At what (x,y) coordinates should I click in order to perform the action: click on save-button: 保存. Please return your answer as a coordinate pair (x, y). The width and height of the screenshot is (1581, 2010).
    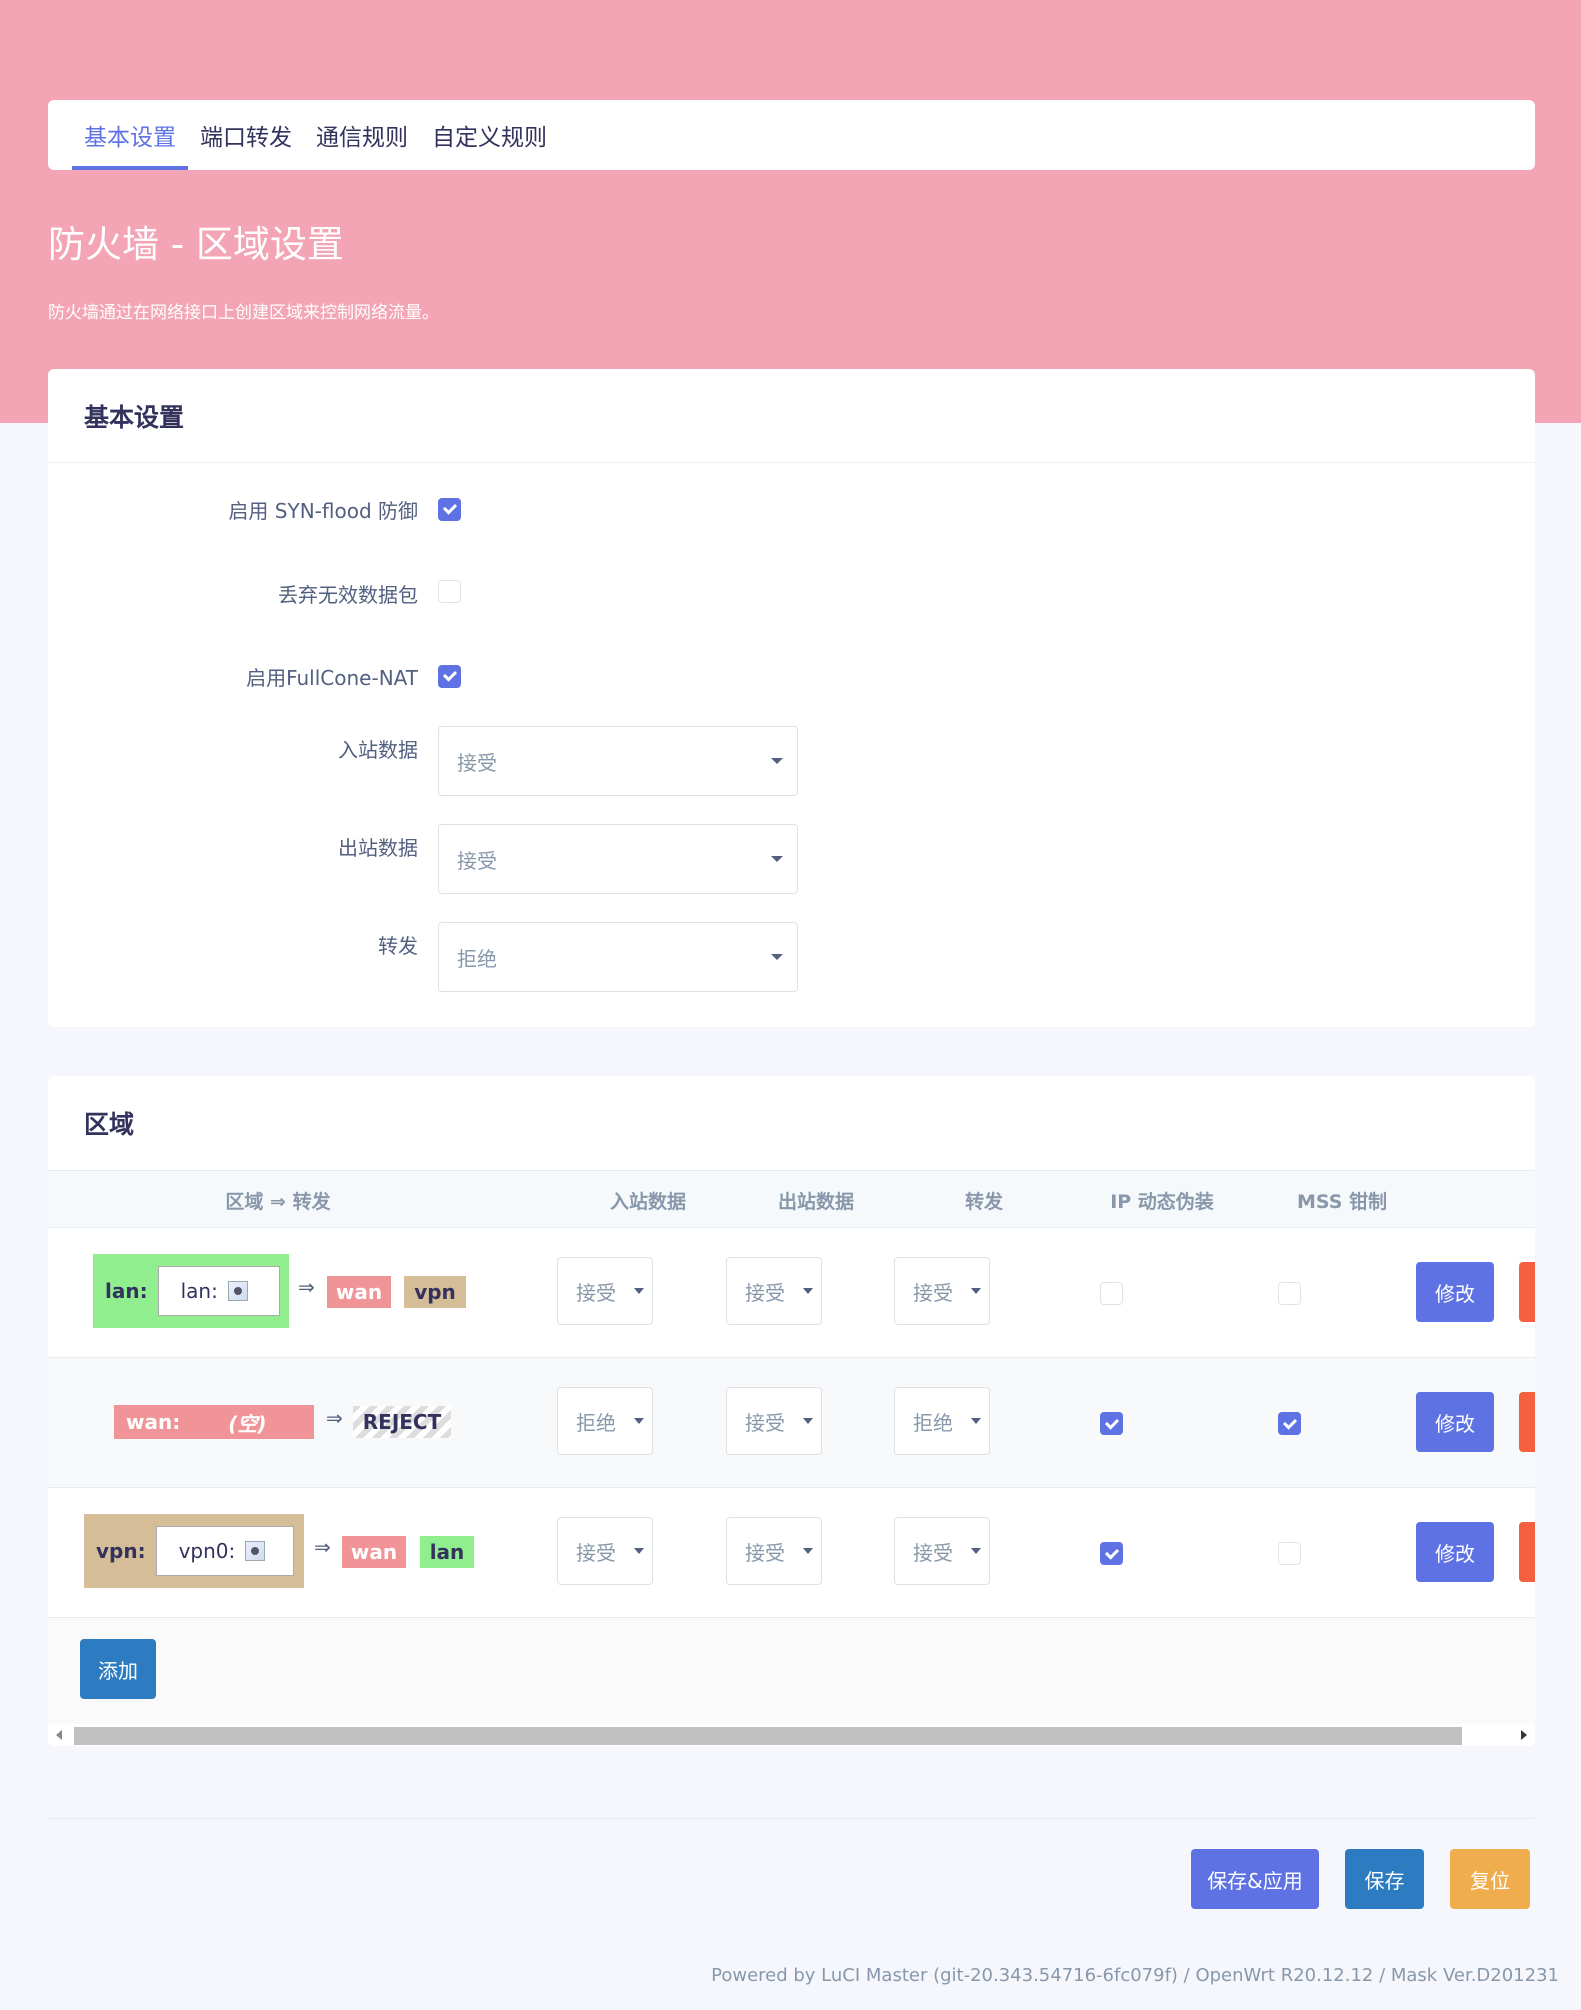
    Looking at the image, I should click on (1384, 1879).